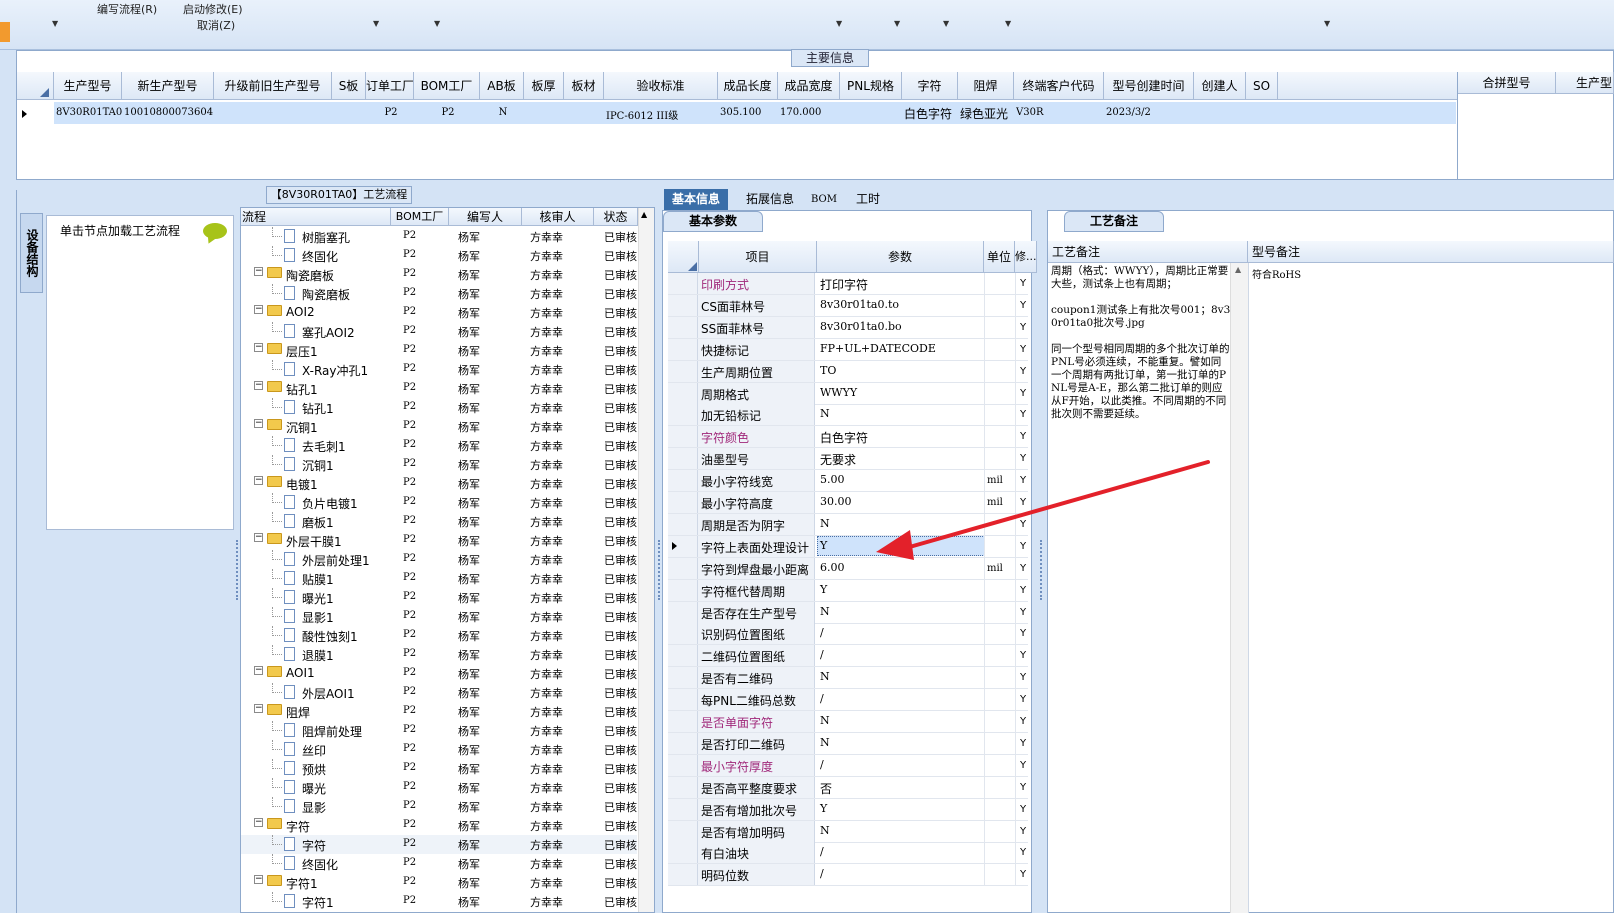  Describe the element at coordinates (848, 546) in the screenshot. I see `param-row: 字符上表面处理设计 Y Y` at that location.